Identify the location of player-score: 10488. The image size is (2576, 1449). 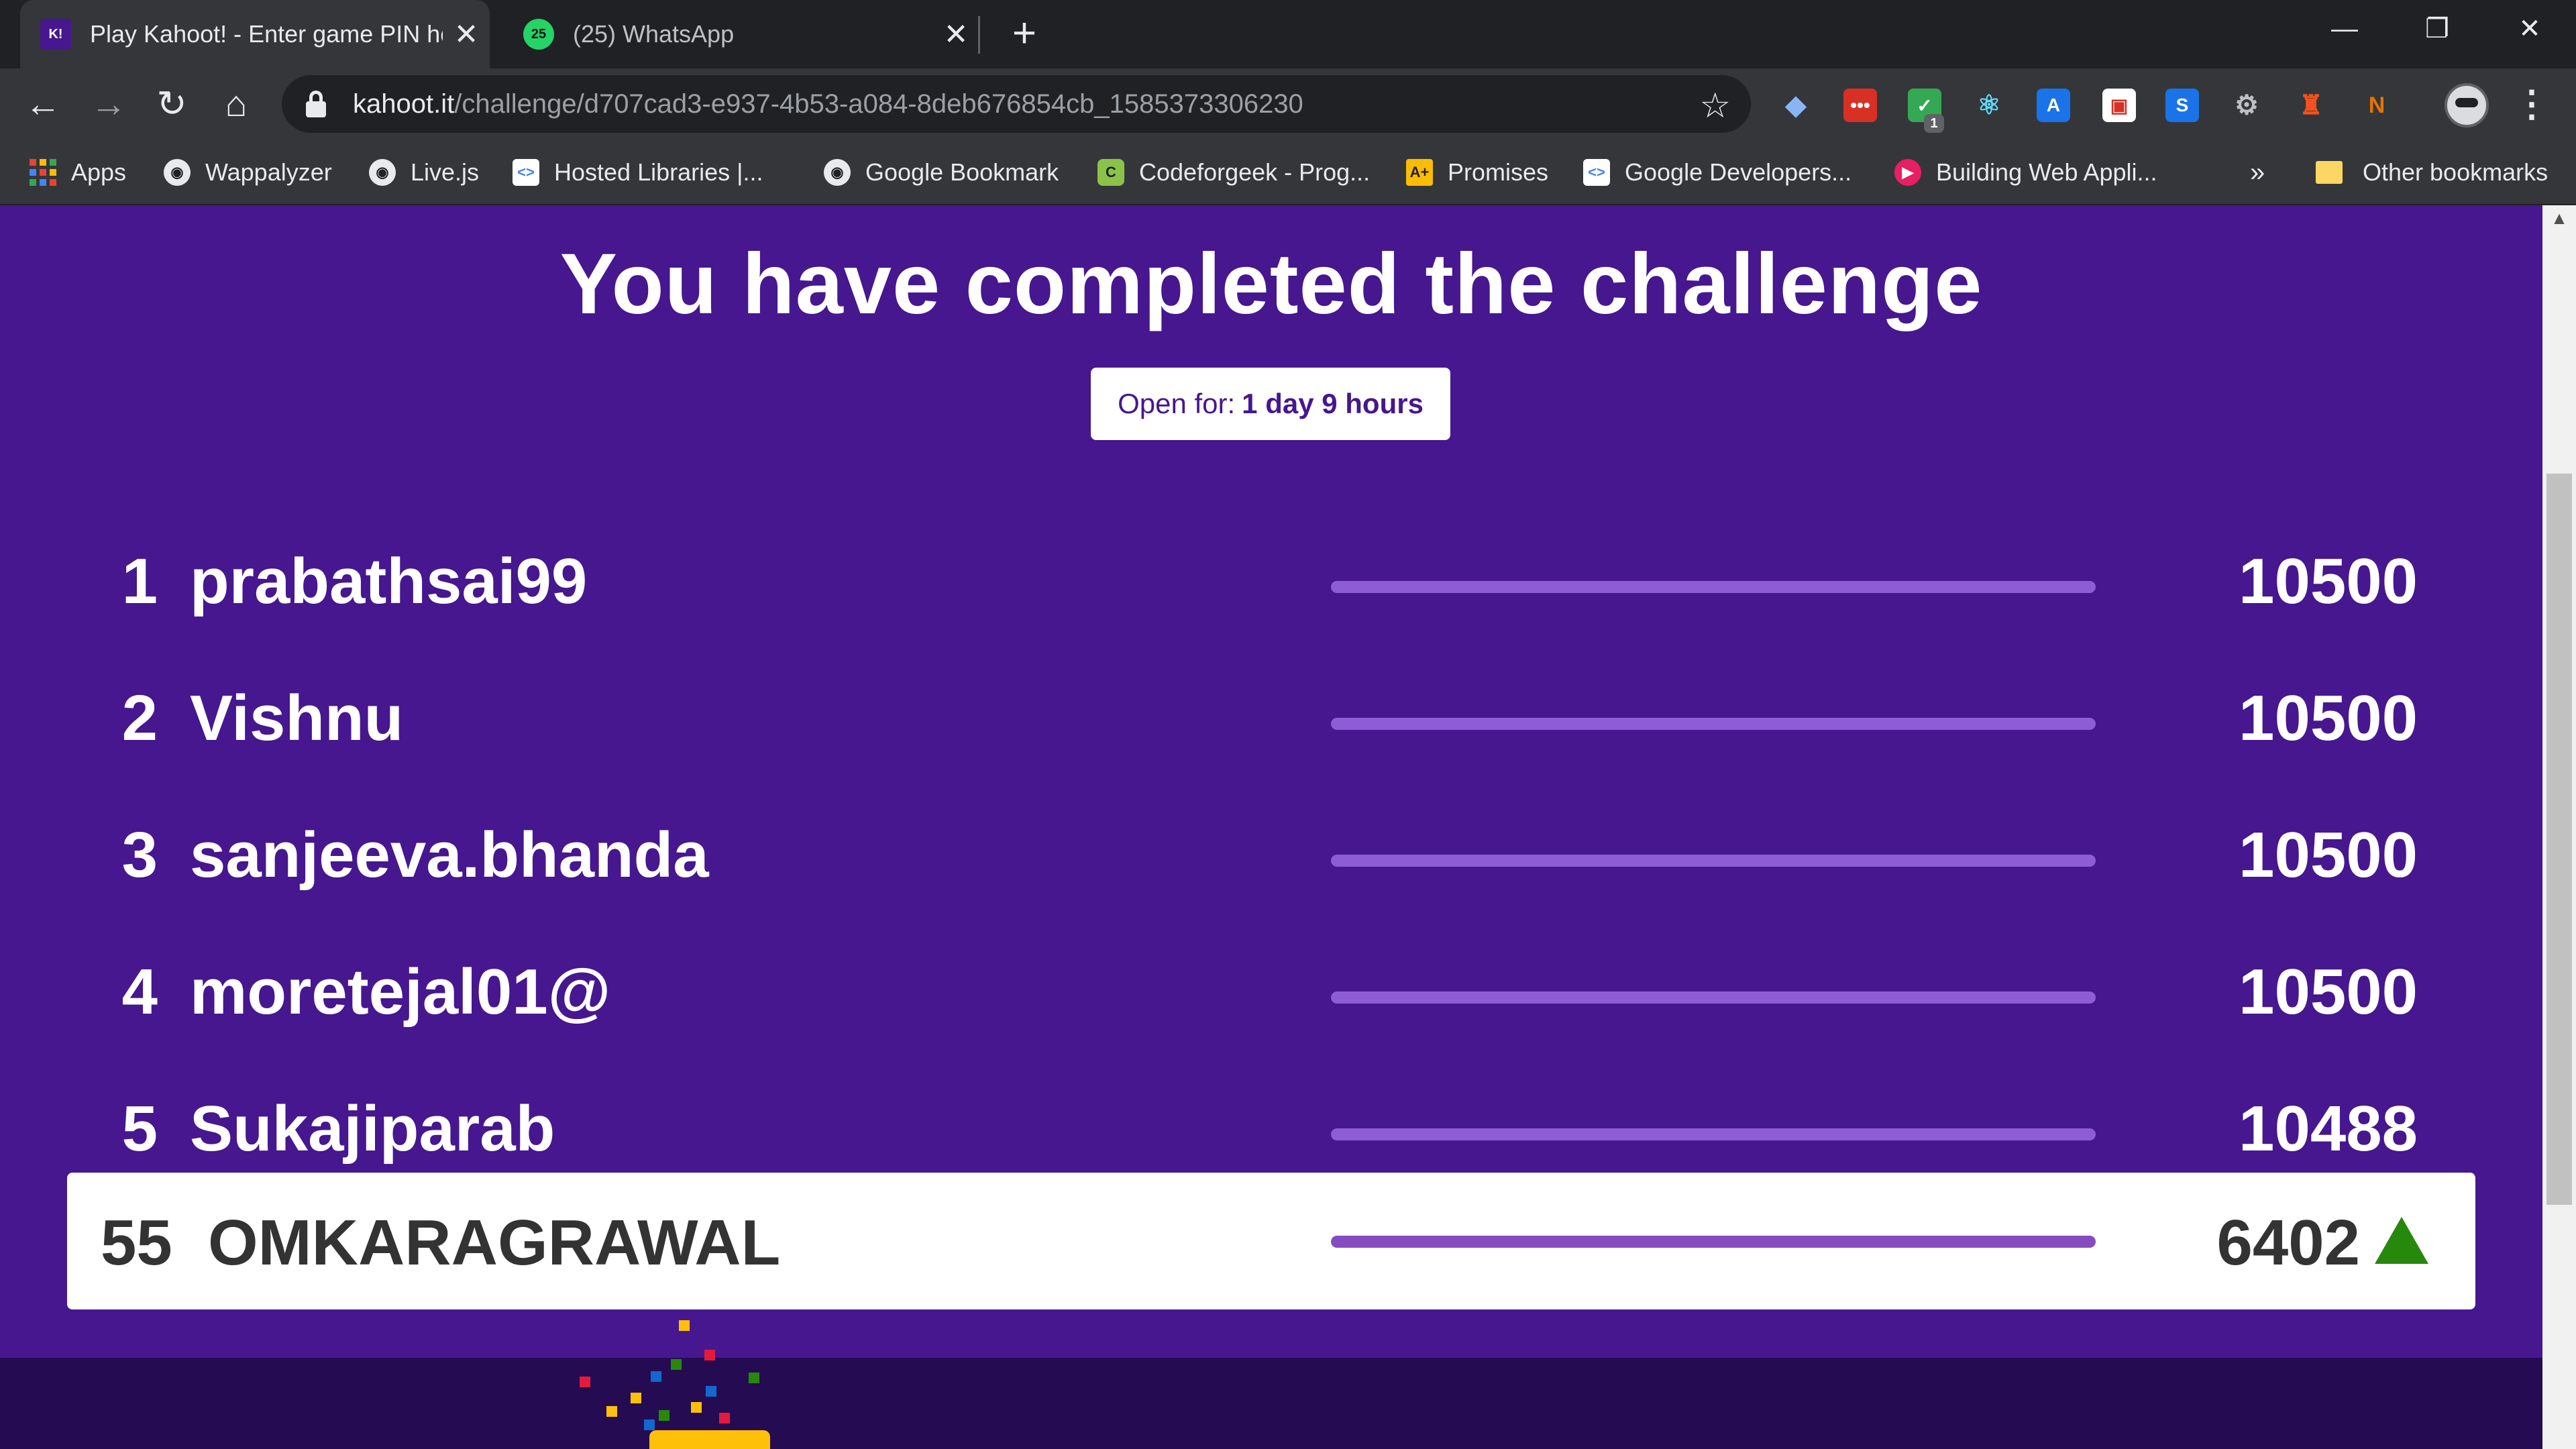
(2328, 1129).